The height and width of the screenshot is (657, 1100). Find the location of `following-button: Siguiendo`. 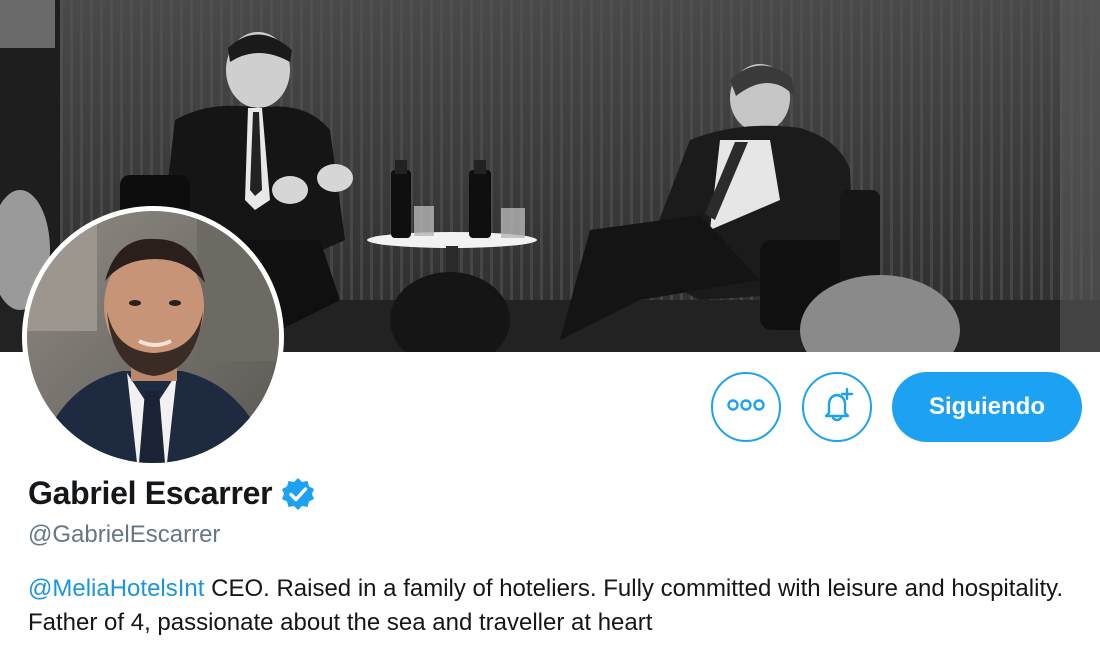

following-button: Siguiendo is located at coordinates (987, 407).